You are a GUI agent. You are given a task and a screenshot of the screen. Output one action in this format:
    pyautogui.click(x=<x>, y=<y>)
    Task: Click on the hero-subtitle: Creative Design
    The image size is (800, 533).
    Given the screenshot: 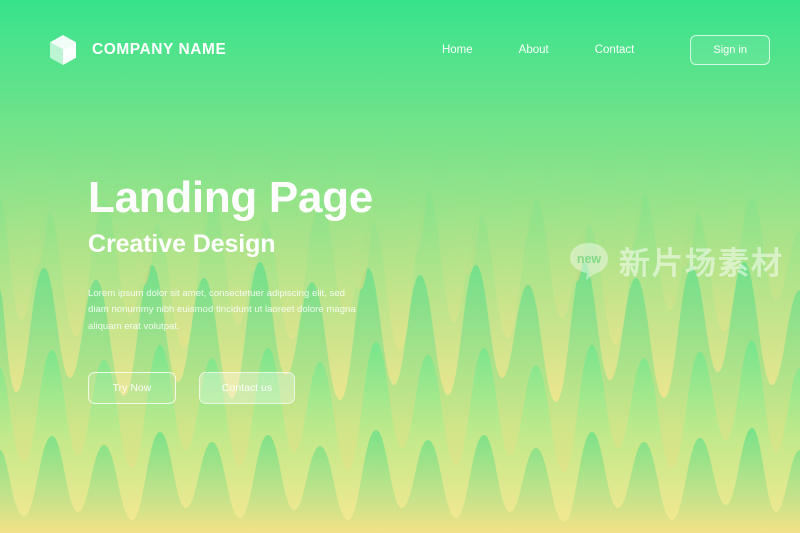 What is the action you would take?
    pyautogui.click(x=182, y=243)
    